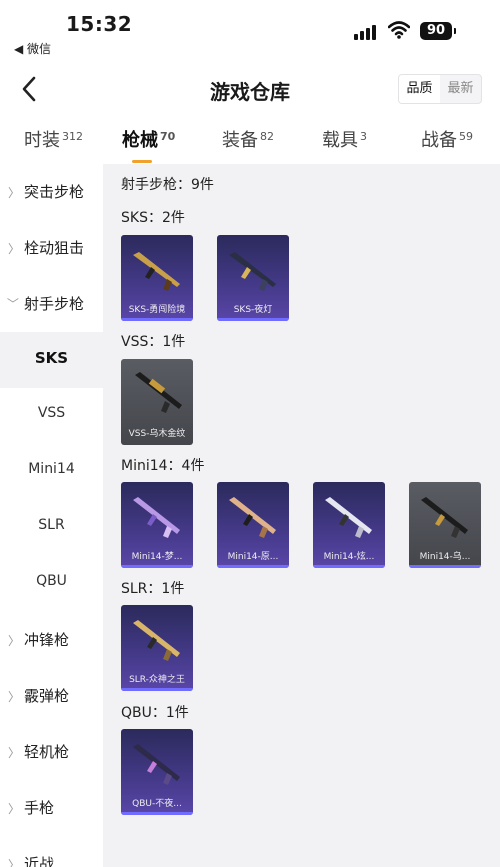 This screenshot has height=867, width=500. I want to click on weapon-card: VSS-乌木金纹, so click(157, 402).